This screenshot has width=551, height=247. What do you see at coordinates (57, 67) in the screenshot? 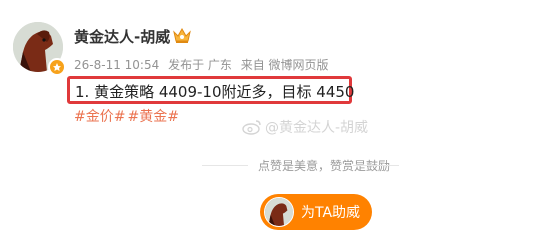
I see `vip-badge-icon` at bounding box center [57, 67].